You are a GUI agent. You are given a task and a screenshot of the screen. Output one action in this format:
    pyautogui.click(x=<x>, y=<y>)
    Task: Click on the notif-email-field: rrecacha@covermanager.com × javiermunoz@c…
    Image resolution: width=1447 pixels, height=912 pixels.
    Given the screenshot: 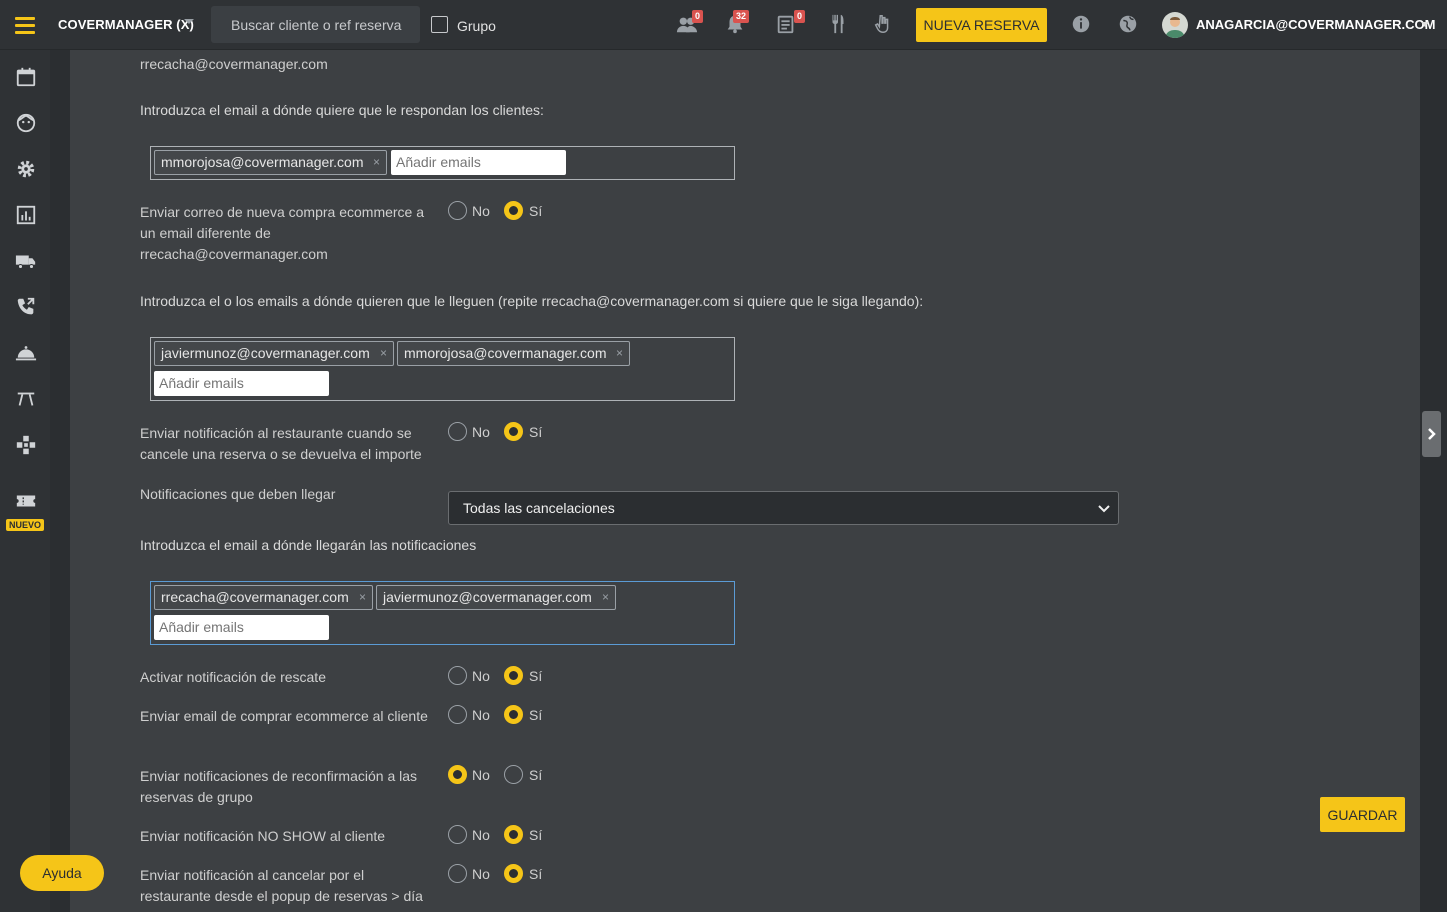 What is the action you would take?
    pyautogui.click(x=442, y=613)
    